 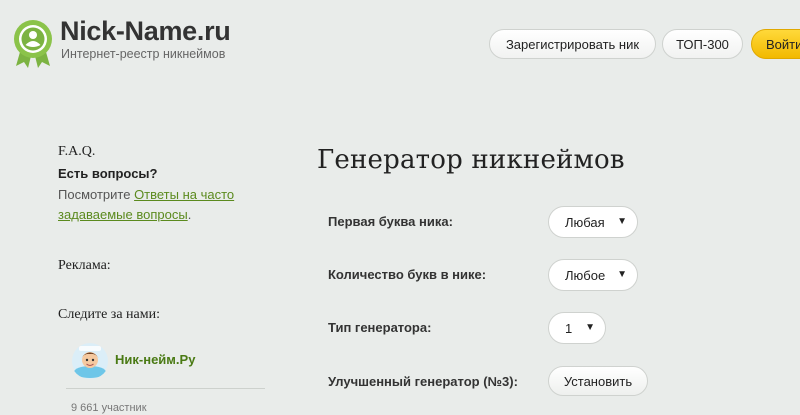 What do you see at coordinates (143, 54) in the screenshot?
I see `site-tagline: Интернет-реестр никнеймов` at bounding box center [143, 54].